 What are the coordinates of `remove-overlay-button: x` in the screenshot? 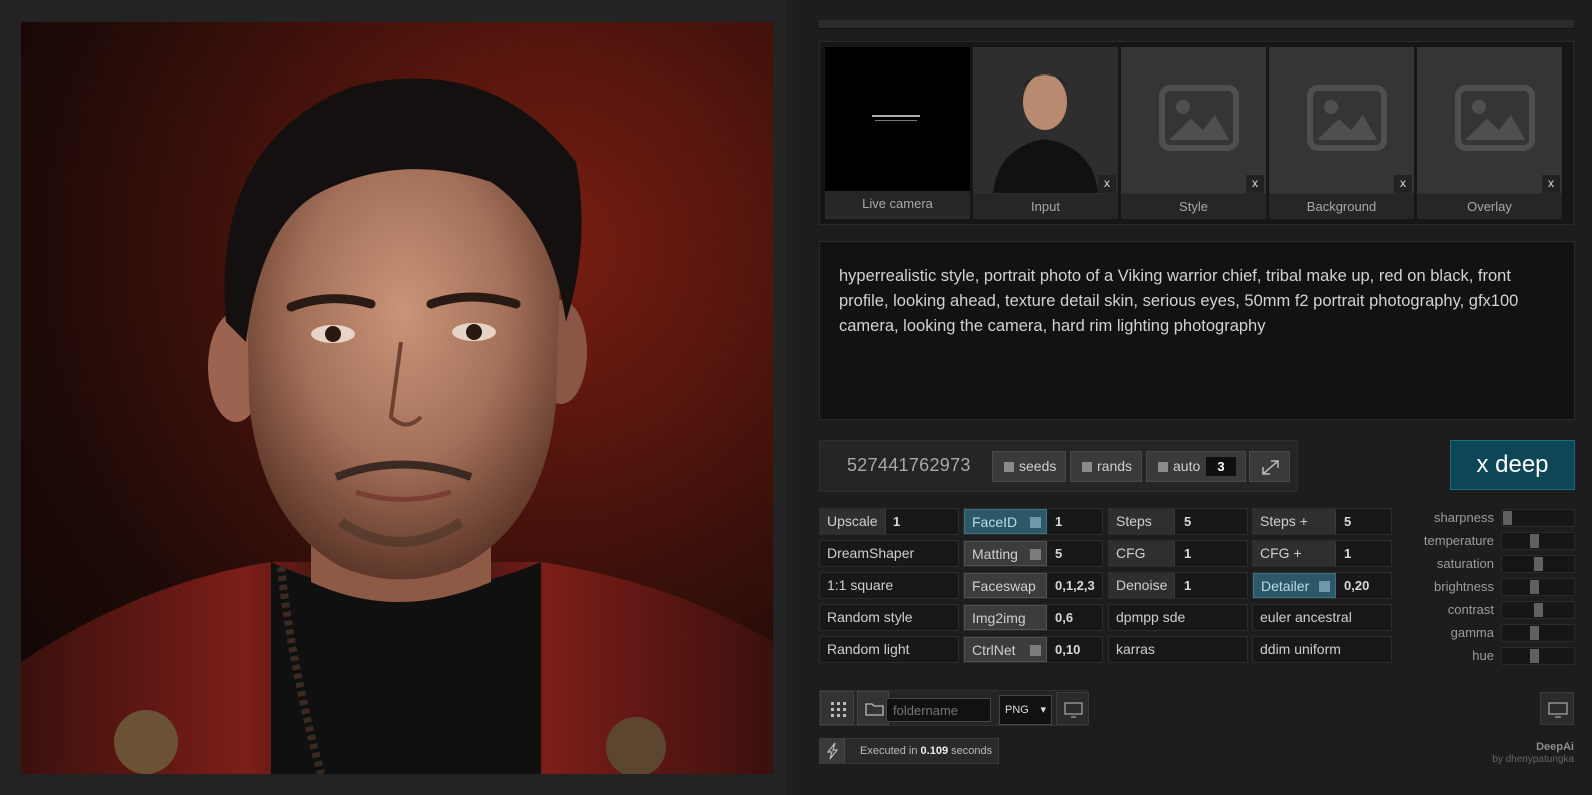 It's located at (1551, 184).